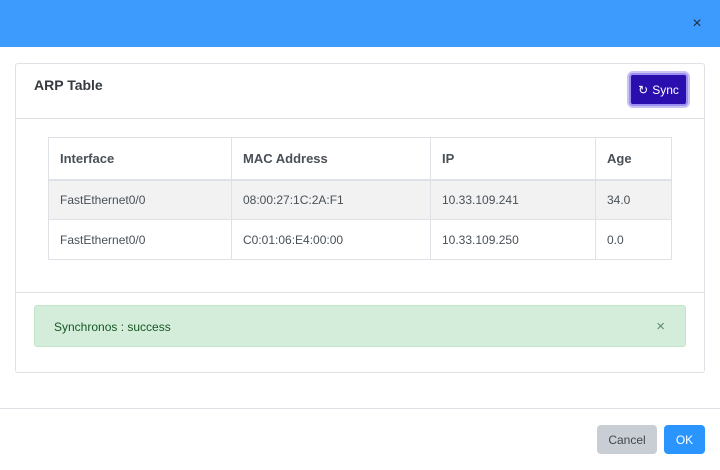 This screenshot has height=470, width=720. What do you see at coordinates (360, 23) in the screenshot?
I see `modal-header: ×` at bounding box center [360, 23].